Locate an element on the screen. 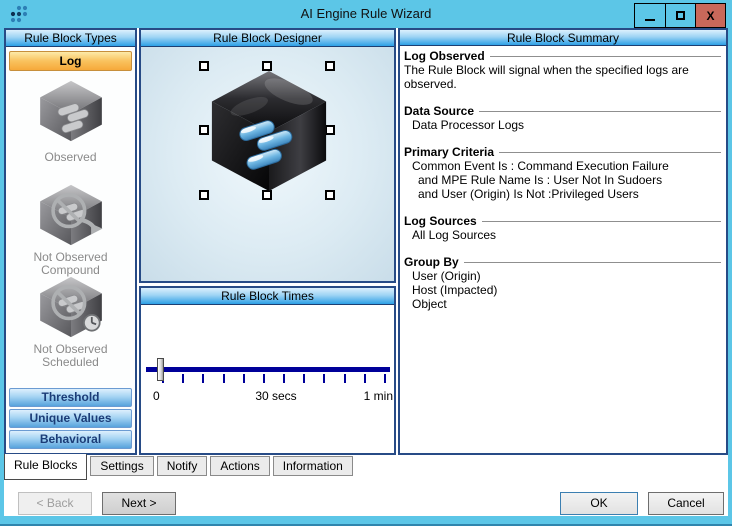 The image size is (732, 526). ok-button: OK is located at coordinates (599, 503).